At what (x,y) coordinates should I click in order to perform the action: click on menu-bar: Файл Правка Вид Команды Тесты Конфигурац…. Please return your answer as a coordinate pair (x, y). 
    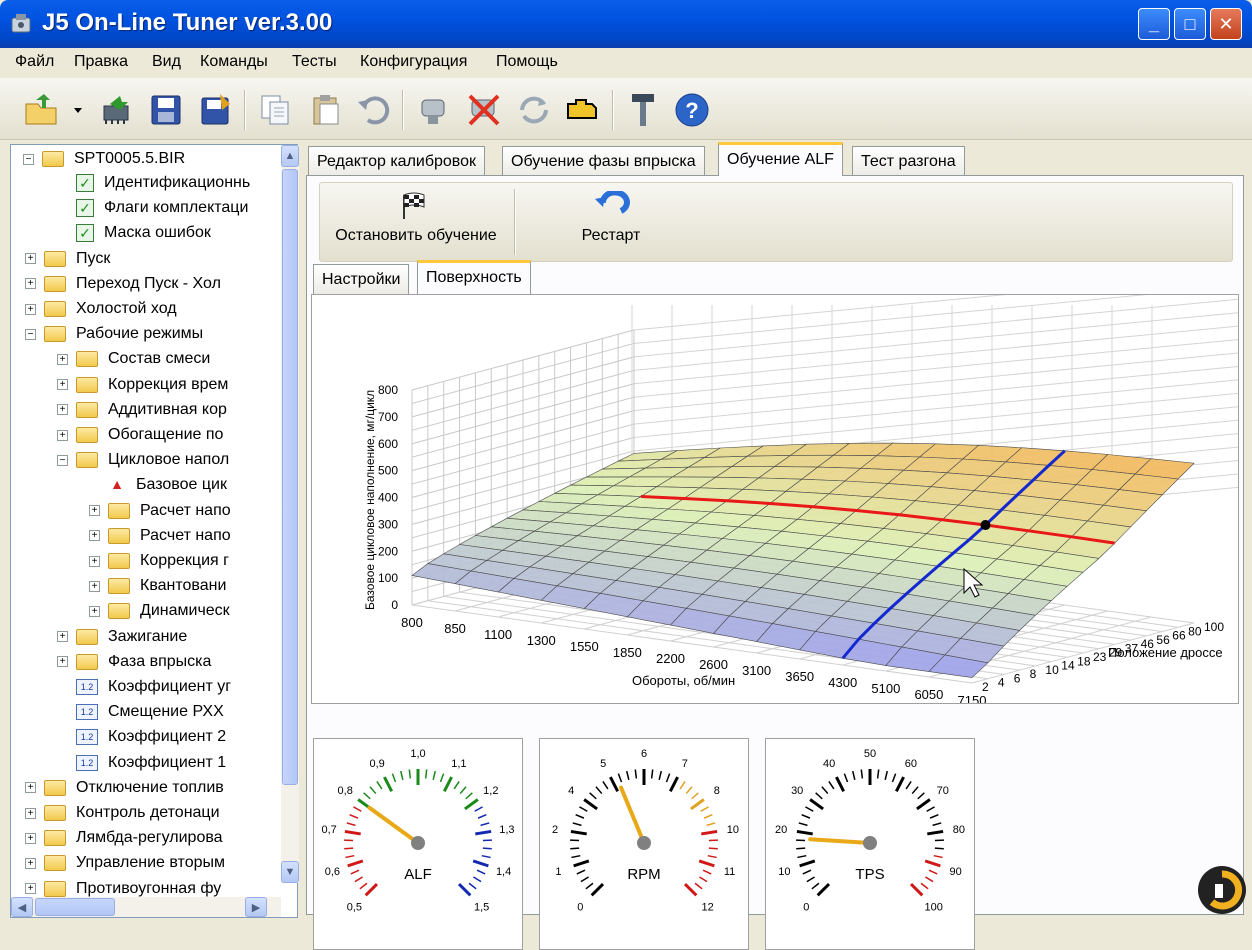
    Looking at the image, I should click on (626, 62).